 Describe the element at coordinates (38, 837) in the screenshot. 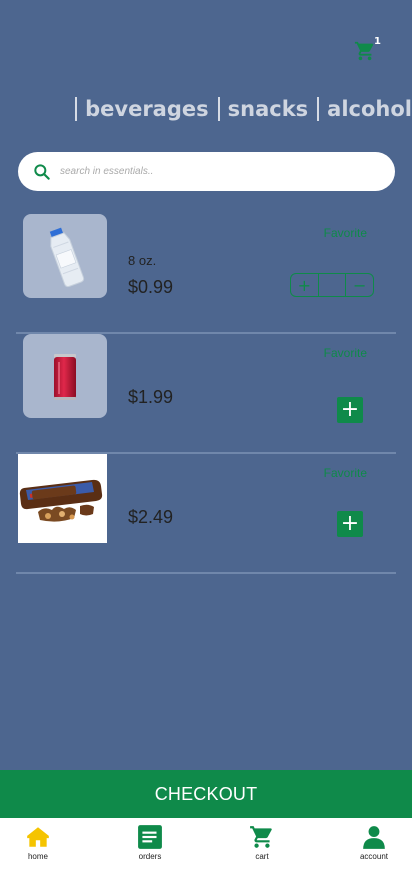

I see `home-icon` at that location.